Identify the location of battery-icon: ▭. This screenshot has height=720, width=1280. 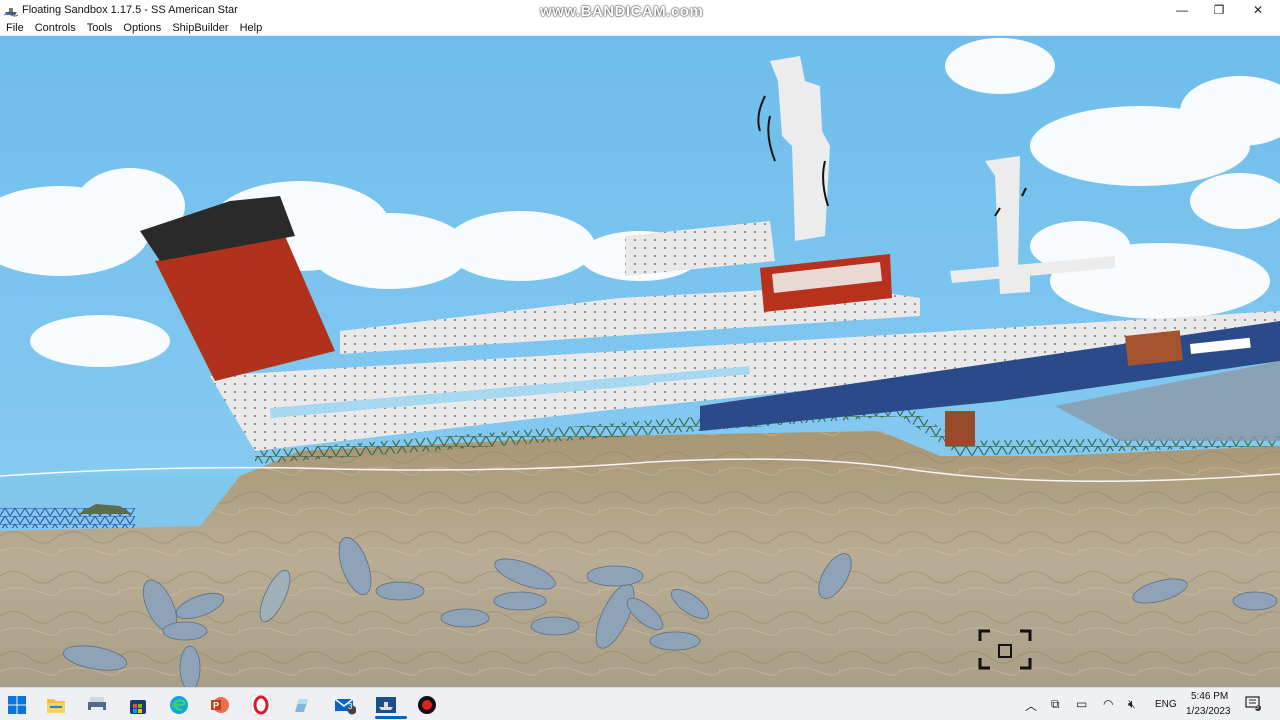
(1081, 704).